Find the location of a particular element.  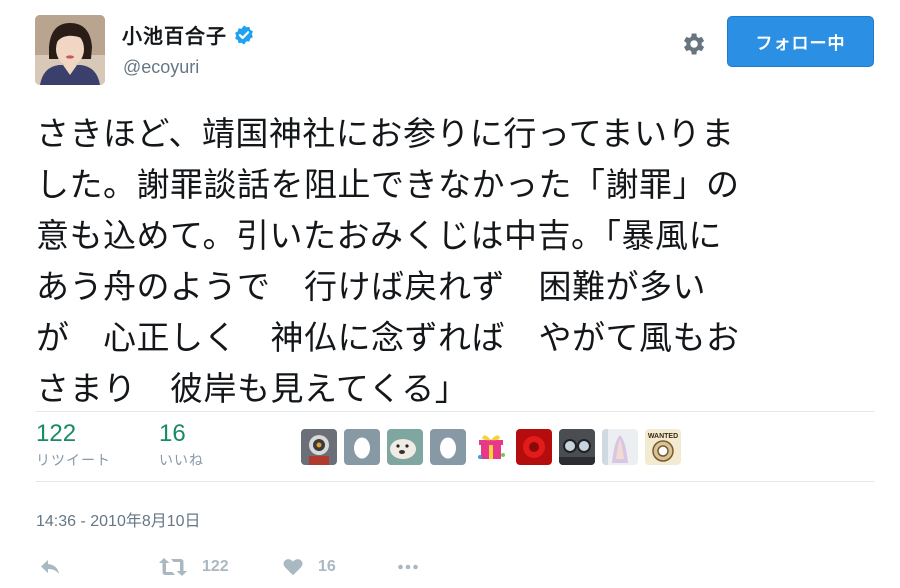

tweet-text-line: した。謝罪談話を阻止できなかった「謝罪」の is located at coordinates (388, 184).